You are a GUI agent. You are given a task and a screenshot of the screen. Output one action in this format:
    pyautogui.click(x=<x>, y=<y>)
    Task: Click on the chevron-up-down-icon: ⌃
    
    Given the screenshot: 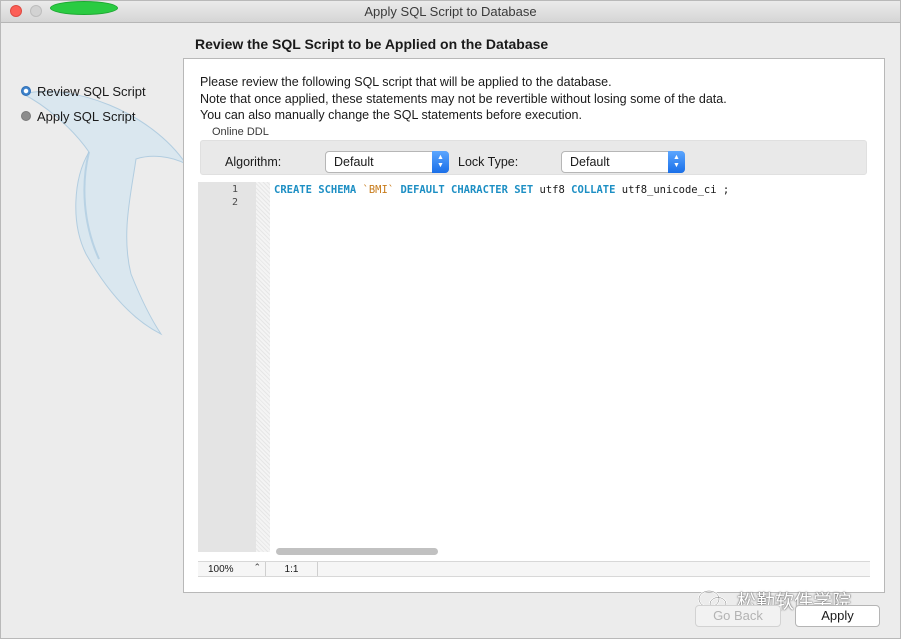 What is the action you would take?
    pyautogui.click(x=257, y=567)
    